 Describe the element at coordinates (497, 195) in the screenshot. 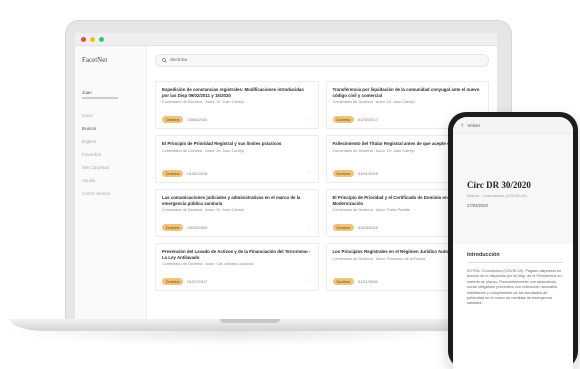

I see `document-subtitle: Noticia · Coronavirus (COVID-19)` at that location.